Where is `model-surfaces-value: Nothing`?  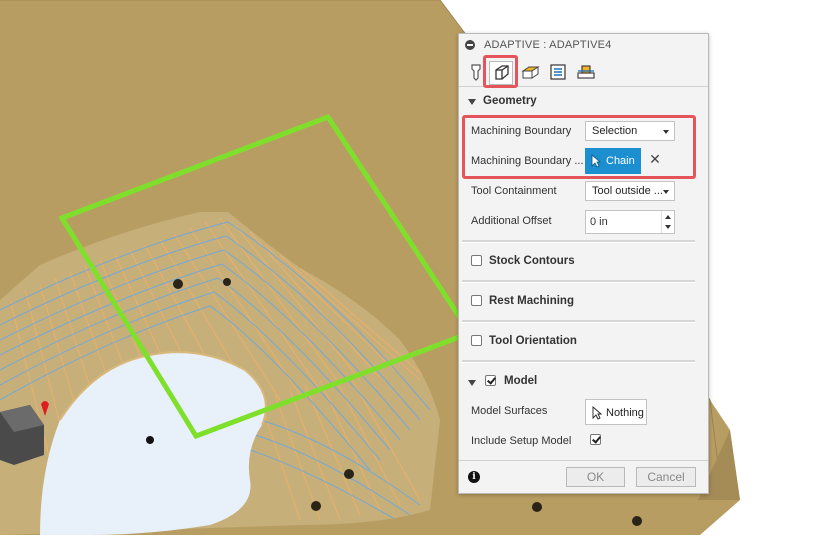
model-surfaces-value: Nothing is located at coordinates (625, 413).